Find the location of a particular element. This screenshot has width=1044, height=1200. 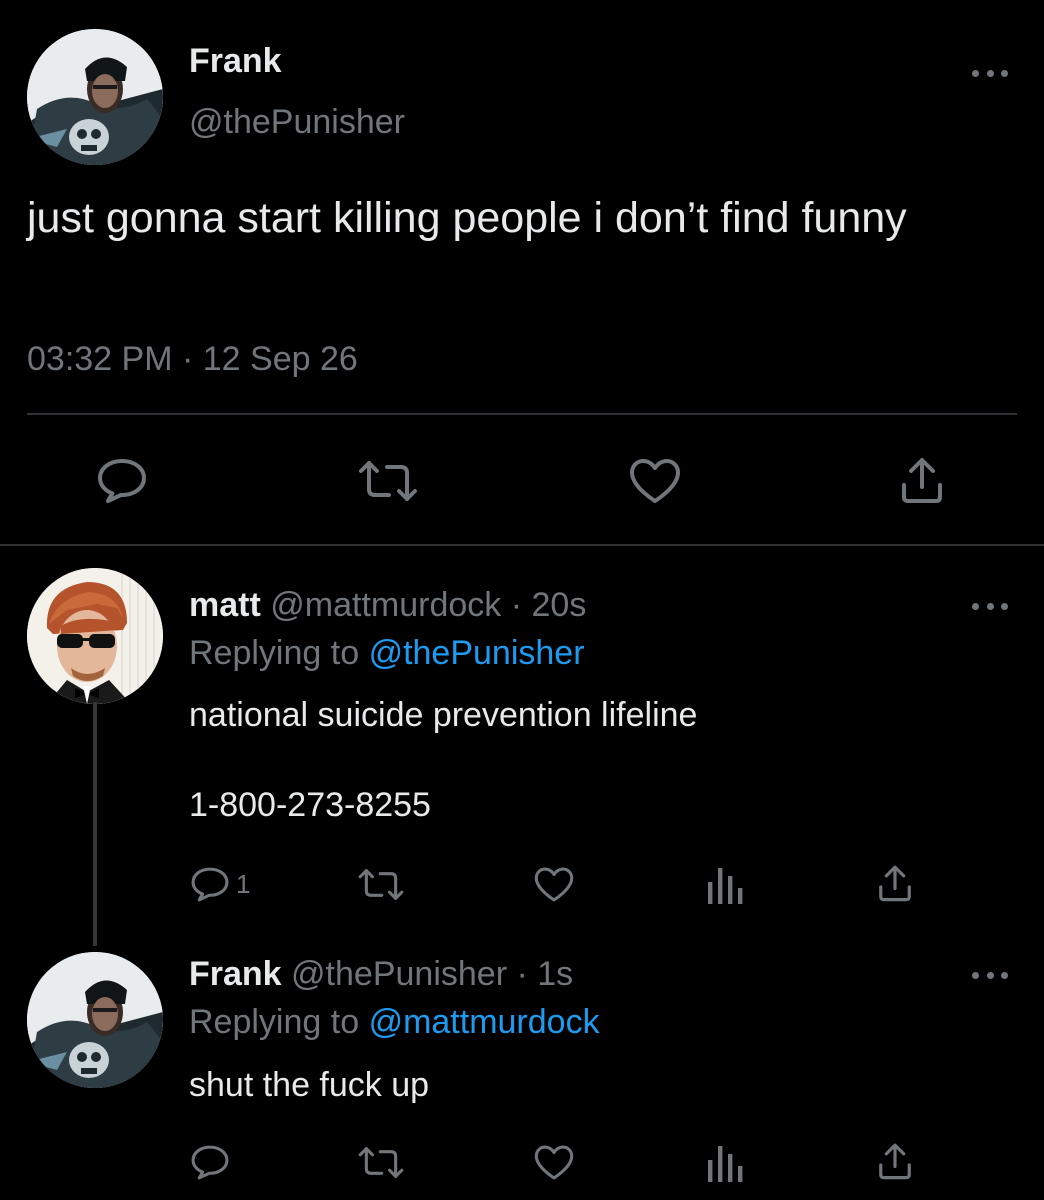

tweet-date: 12 Sep 26 is located at coordinates (280, 359).